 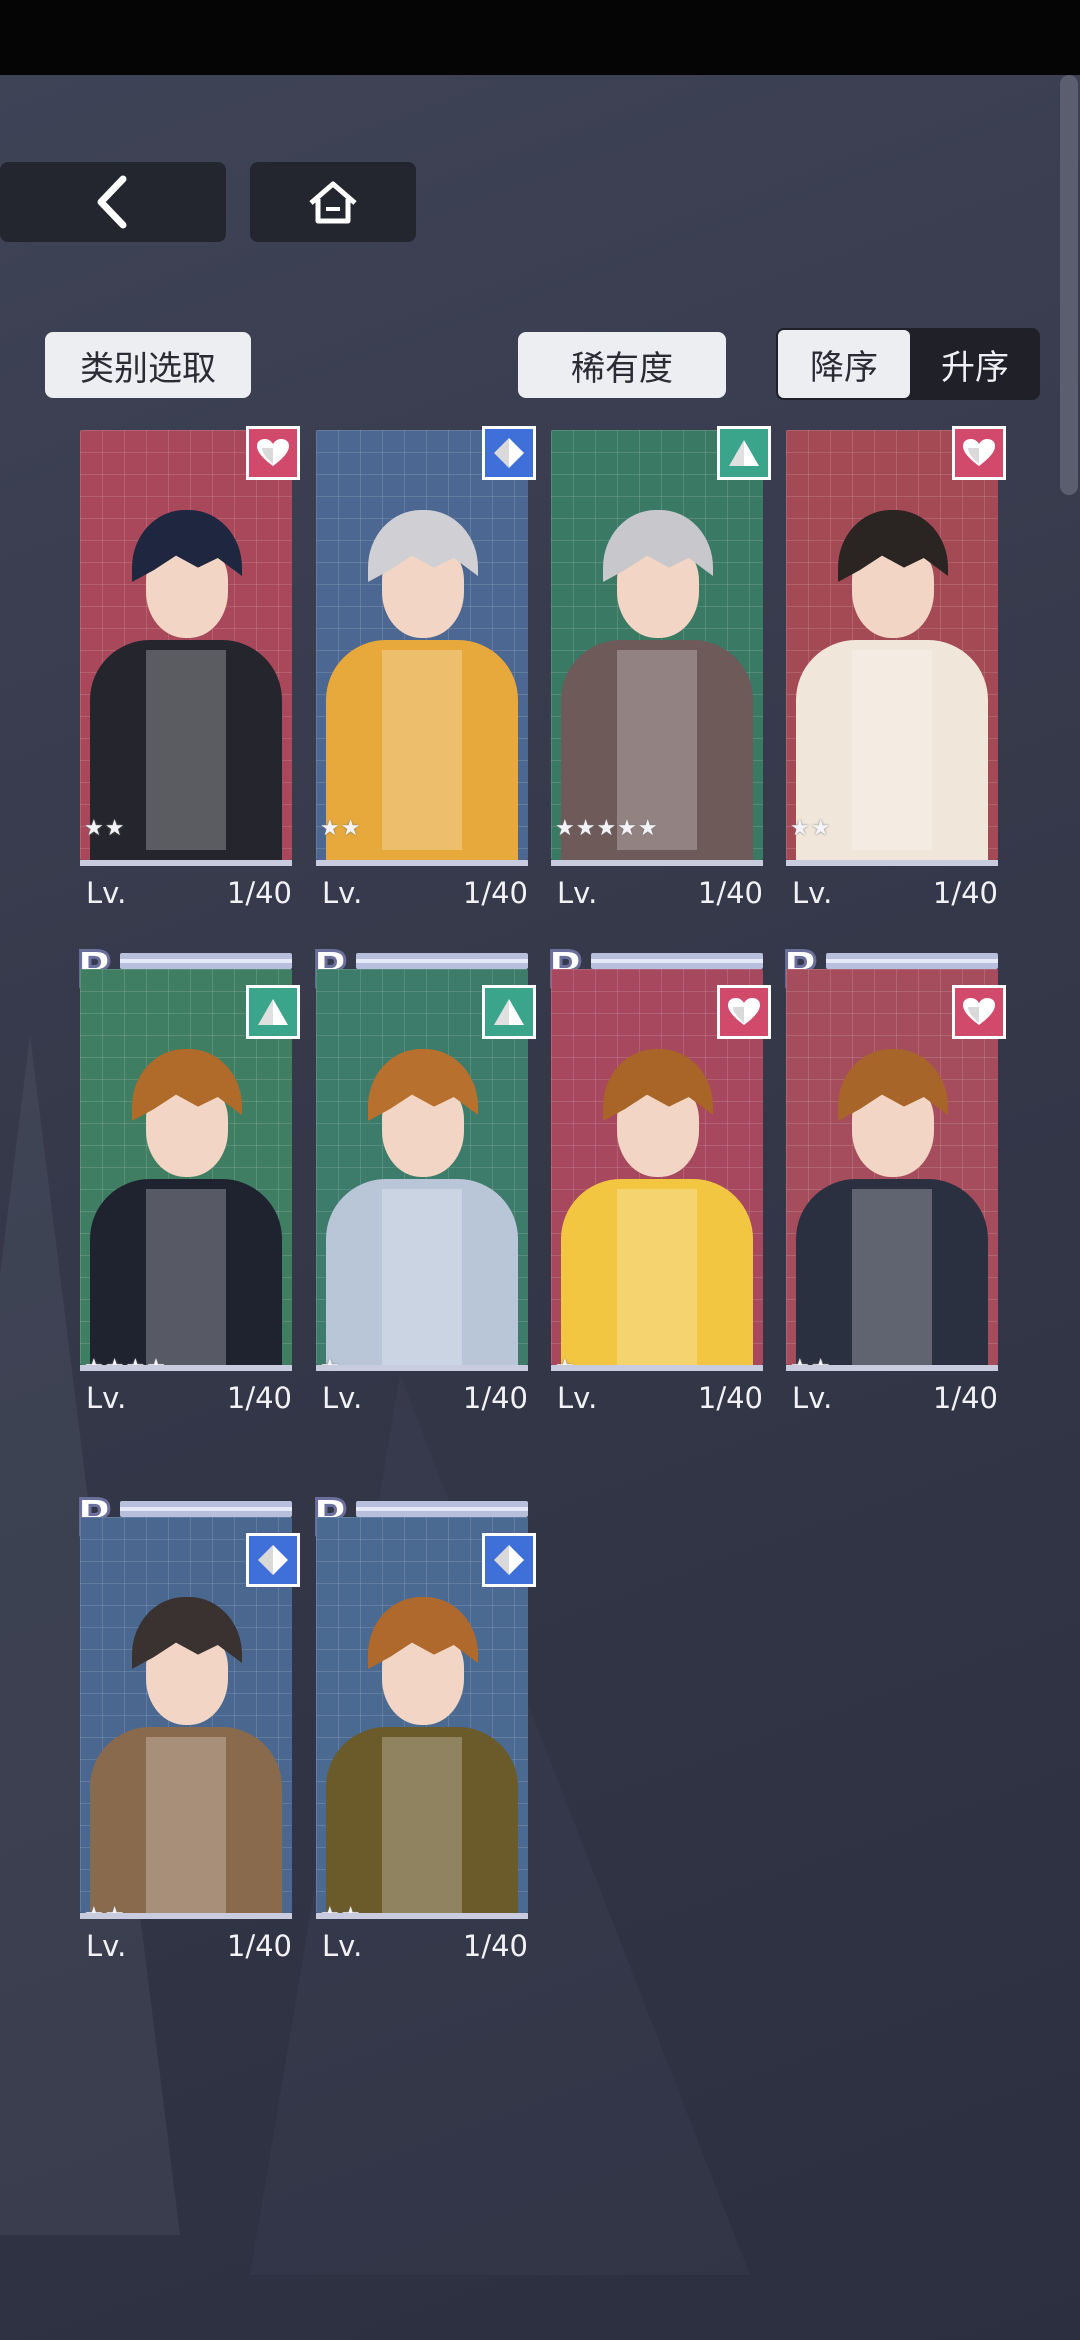 What do you see at coordinates (187, 1199) in the screenshot?
I see `character-card: R ★★★★ Lv. 1/40` at bounding box center [187, 1199].